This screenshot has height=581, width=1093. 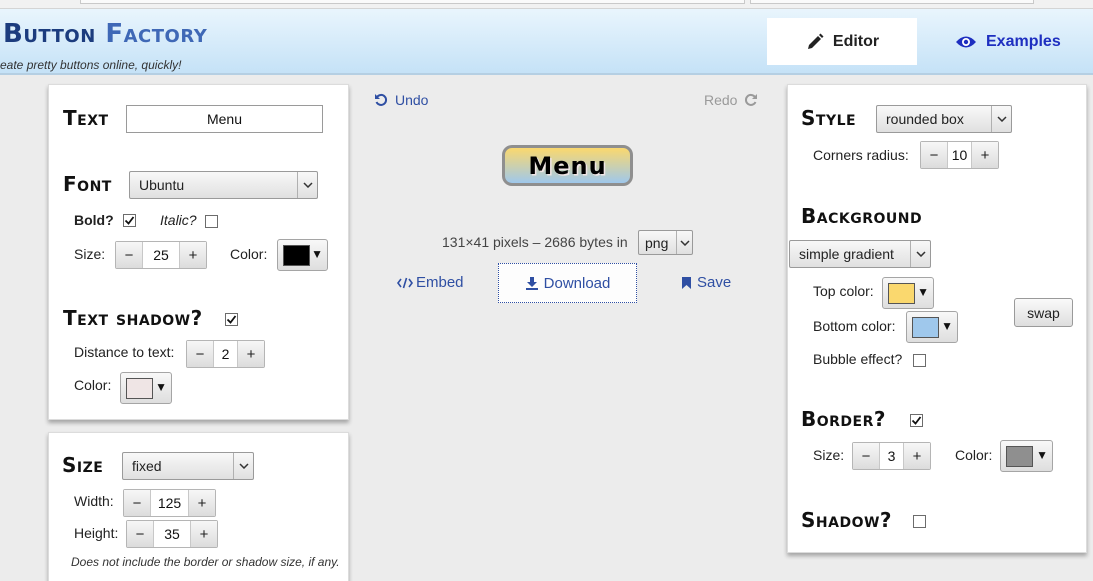 What do you see at coordinates (105, 34) in the screenshot?
I see `site-logo: Button Factory` at bounding box center [105, 34].